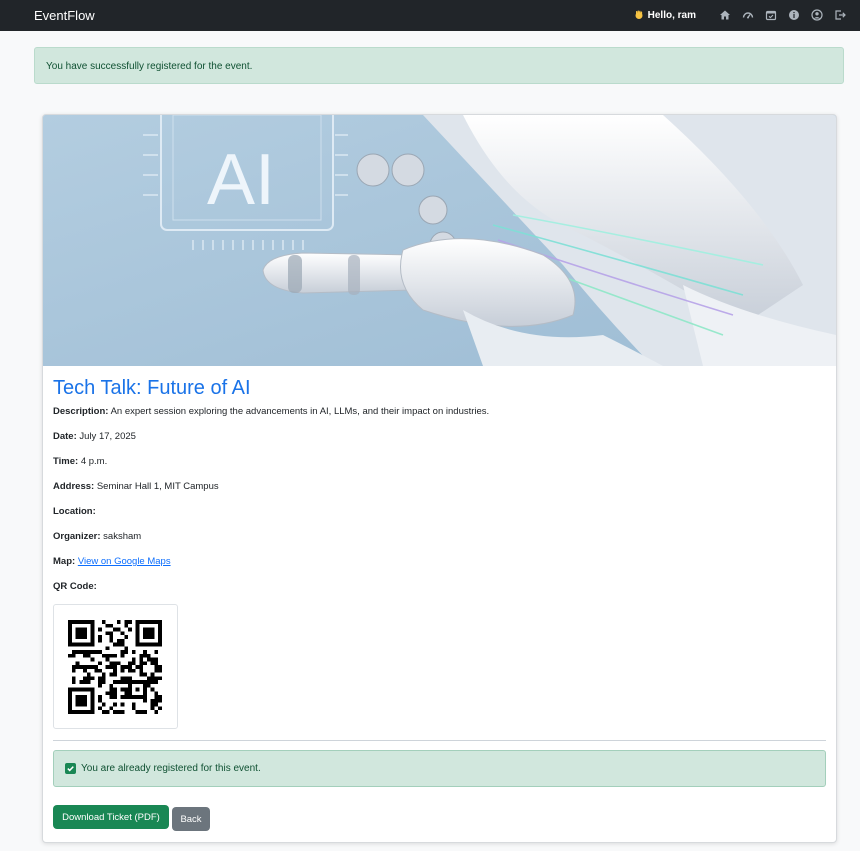 This screenshot has width=860, height=851. I want to click on back-button: Back, so click(191, 819).